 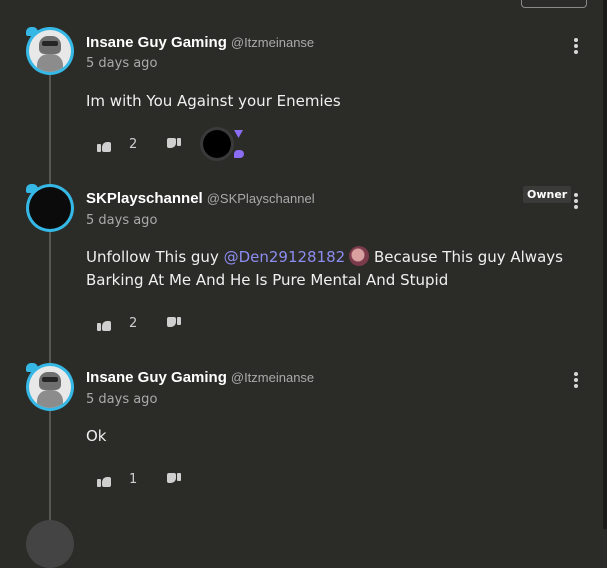 What do you see at coordinates (239, 154) in the screenshot?
I see `reply-bubble-icon` at bounding box center [239, 154].